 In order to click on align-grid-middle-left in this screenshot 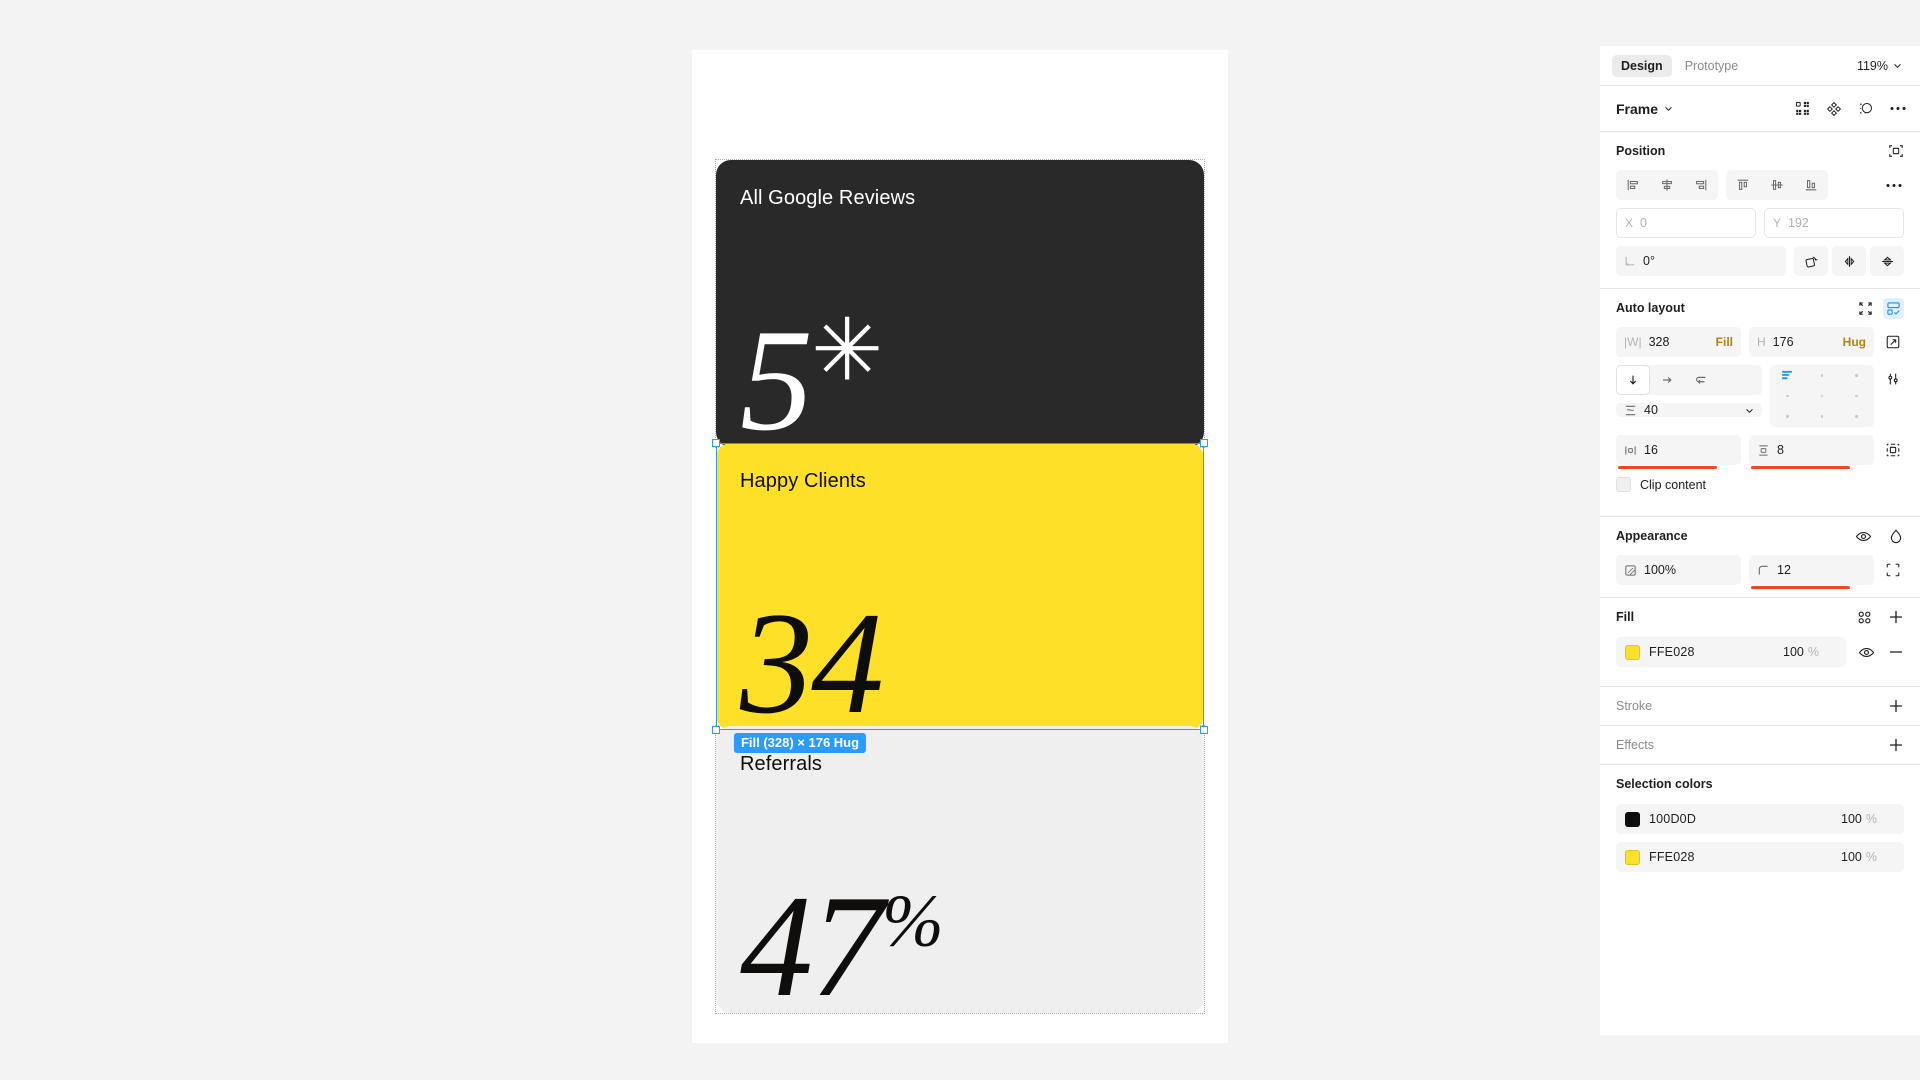, I will do `click(1787, 396)`.